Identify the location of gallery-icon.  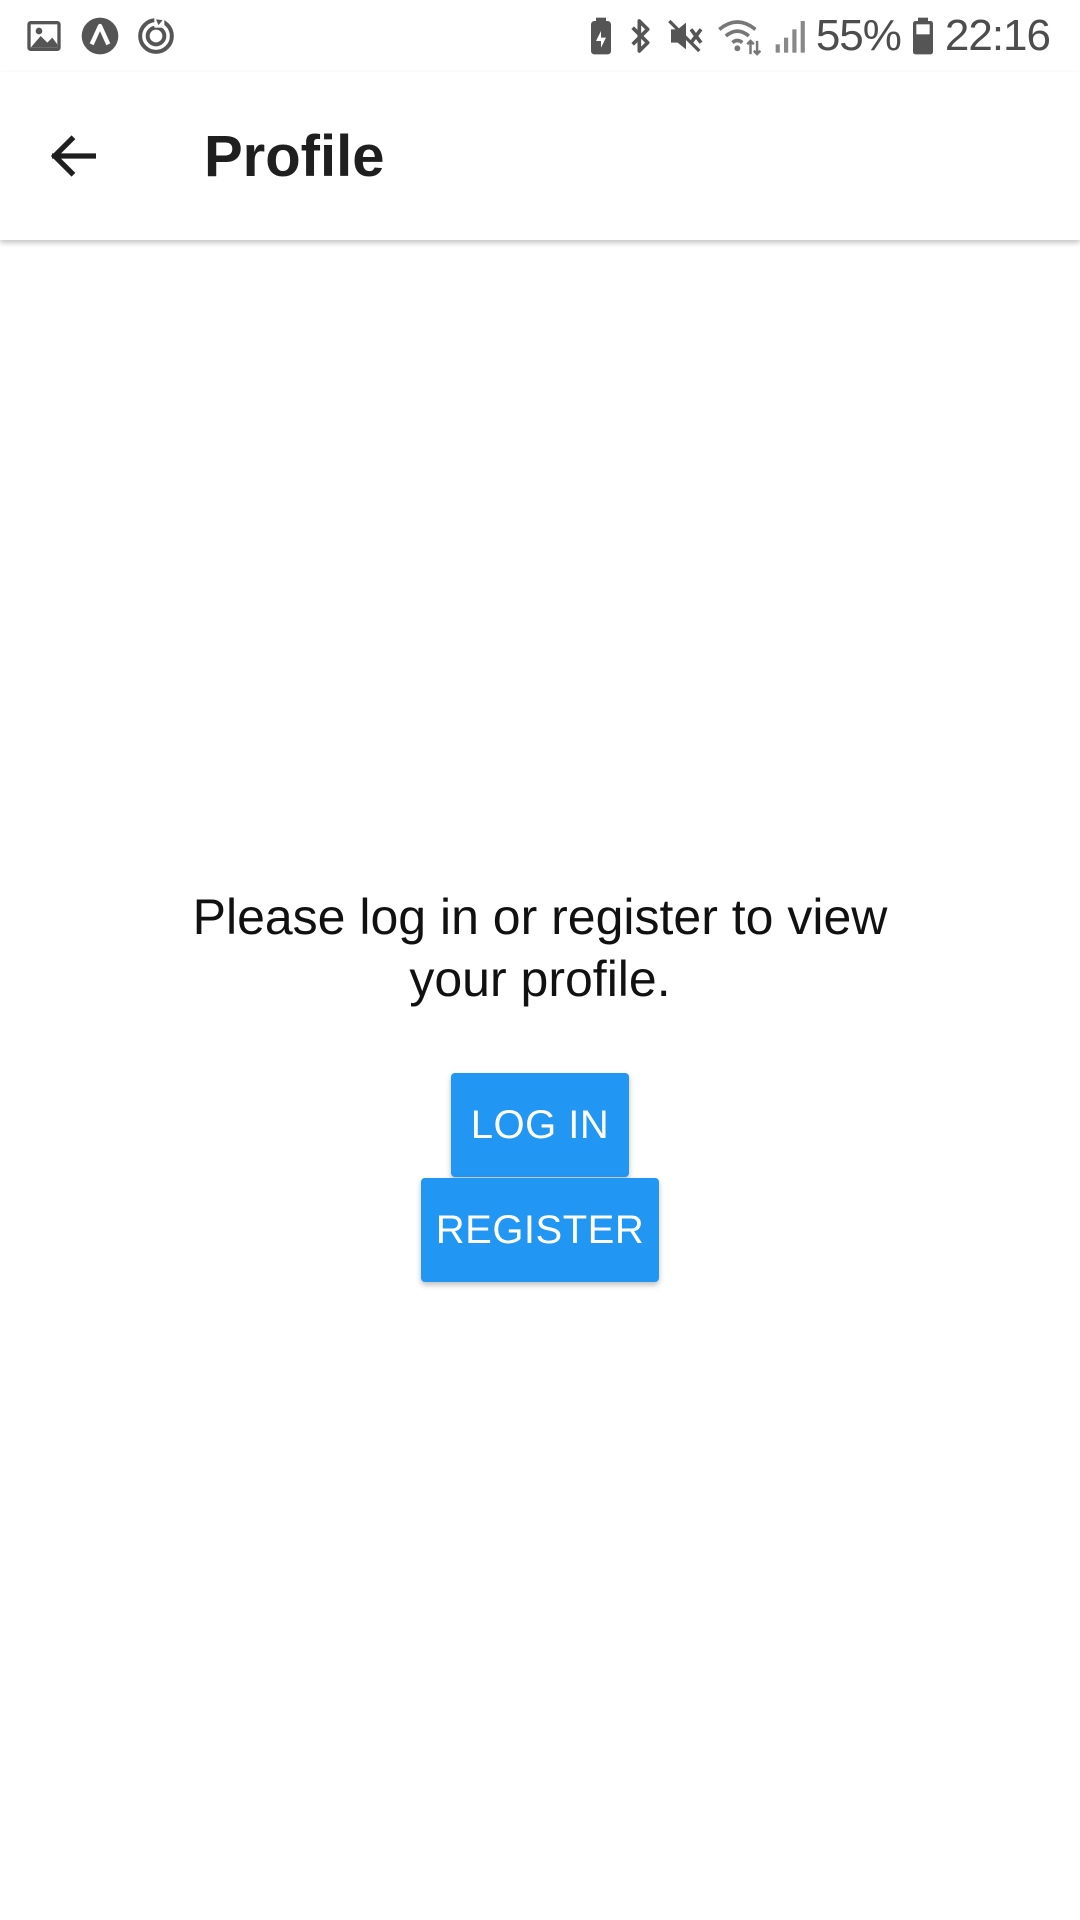
(44, 36).